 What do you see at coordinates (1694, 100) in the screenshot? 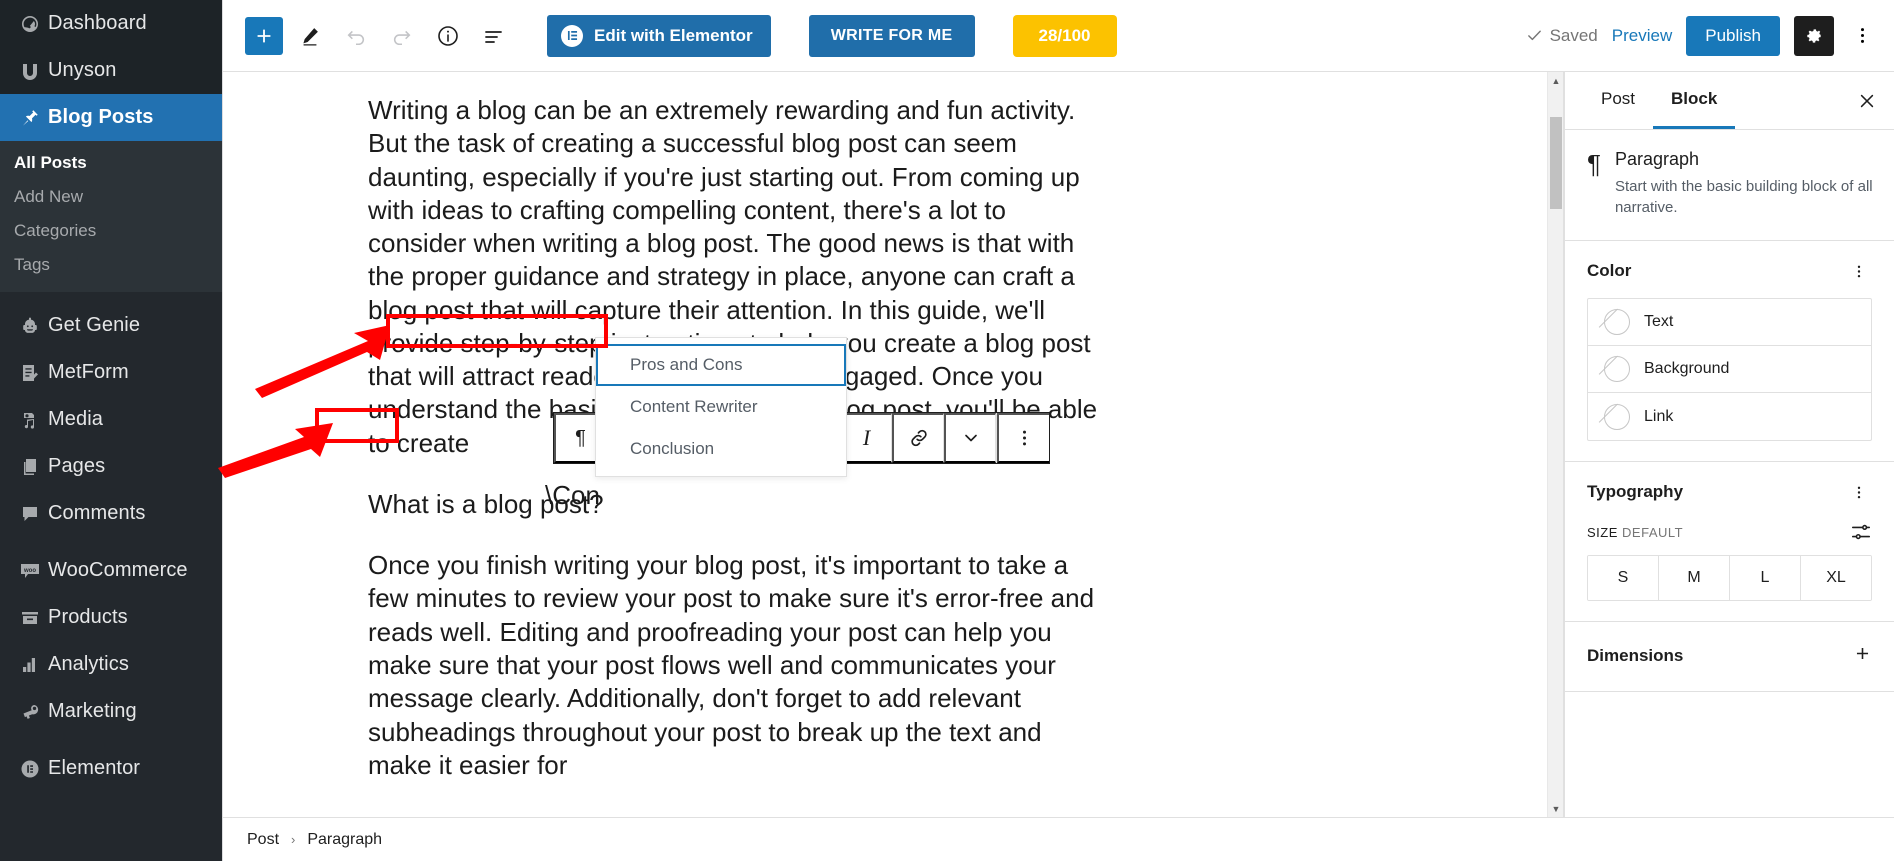
I see `tab-block: Block` at bounding box center [1694, 100].